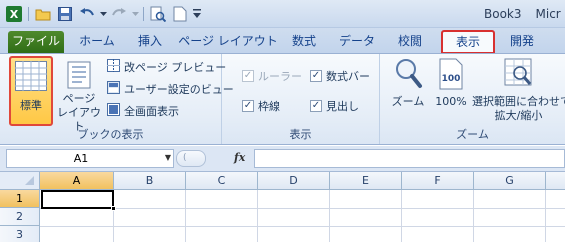 This screenshot has height=242, width=565. I want to click on open-folder-icon, so click(43, 14).